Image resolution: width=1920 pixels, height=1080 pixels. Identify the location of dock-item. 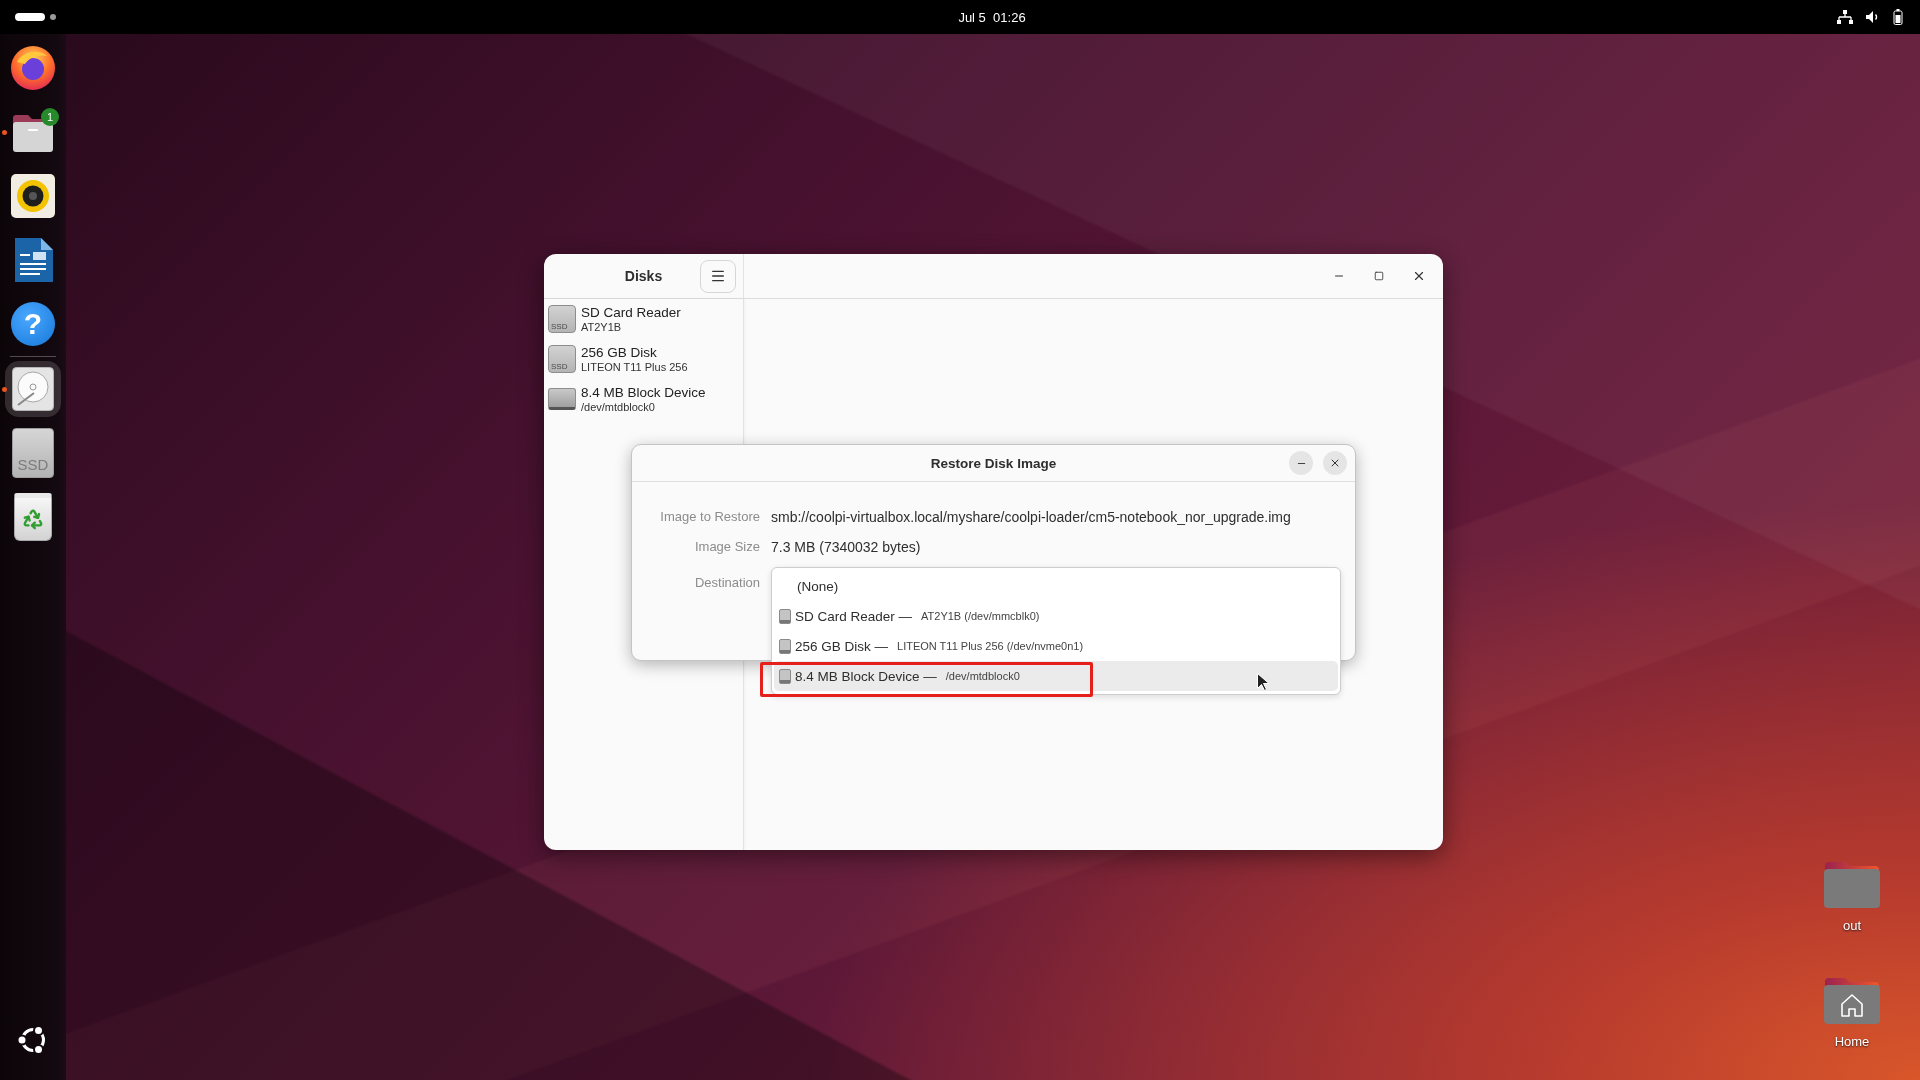
(33, 389).